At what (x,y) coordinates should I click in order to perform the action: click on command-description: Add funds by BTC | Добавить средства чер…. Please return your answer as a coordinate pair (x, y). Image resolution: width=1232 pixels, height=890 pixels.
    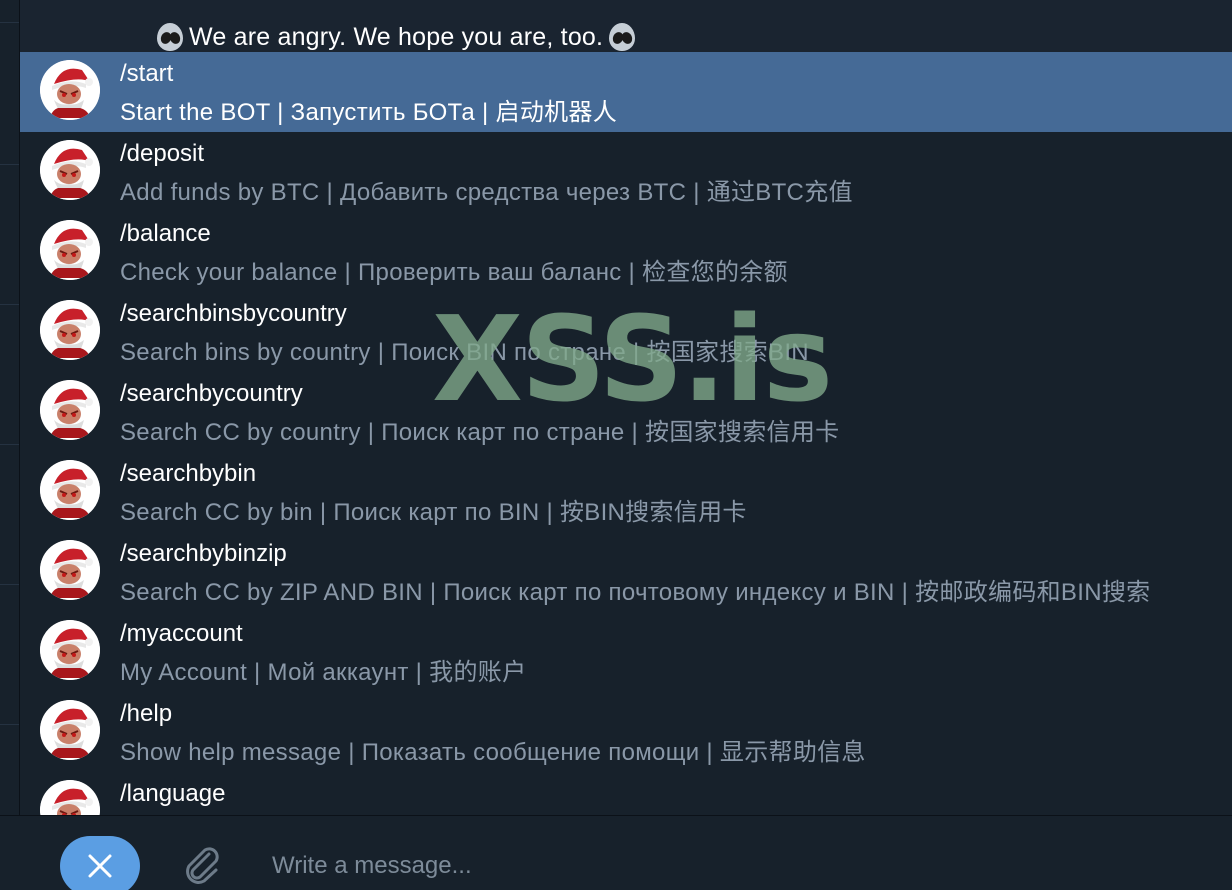
    Looking at the image, I should click on (486, 192).